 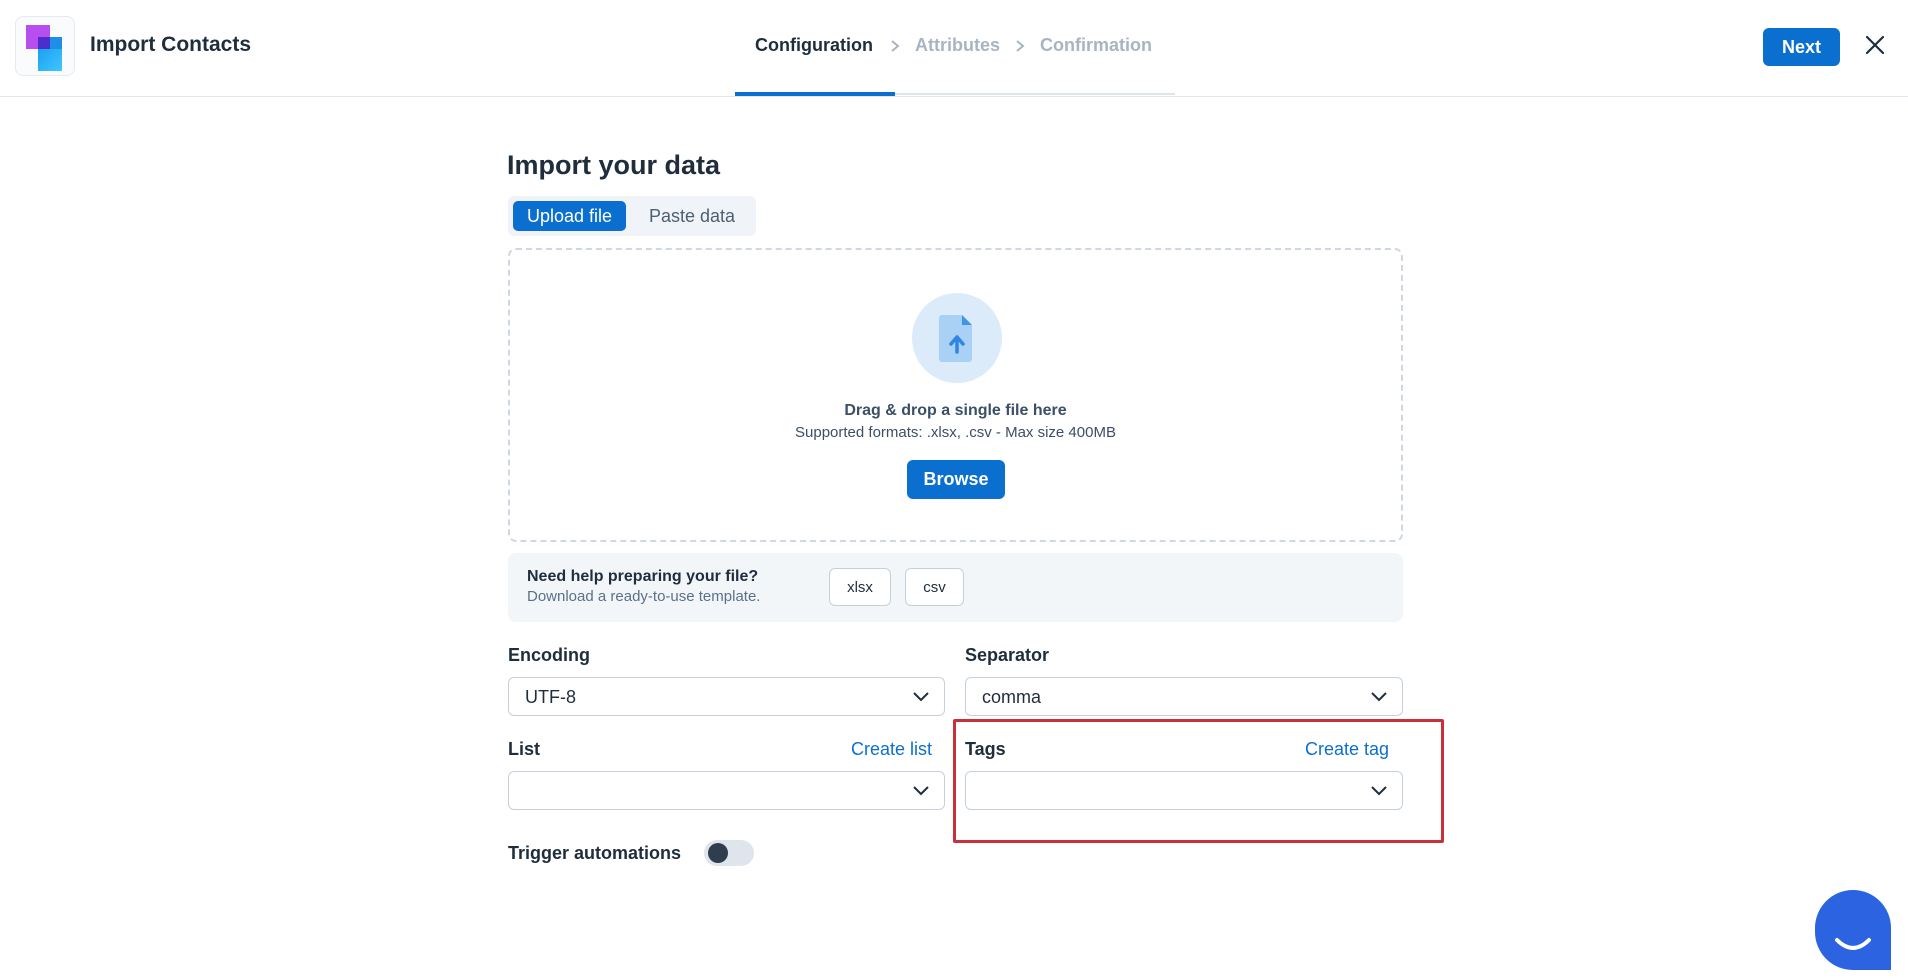 I want to click on encoding-label: Encoding, so click(x=549, y=655).